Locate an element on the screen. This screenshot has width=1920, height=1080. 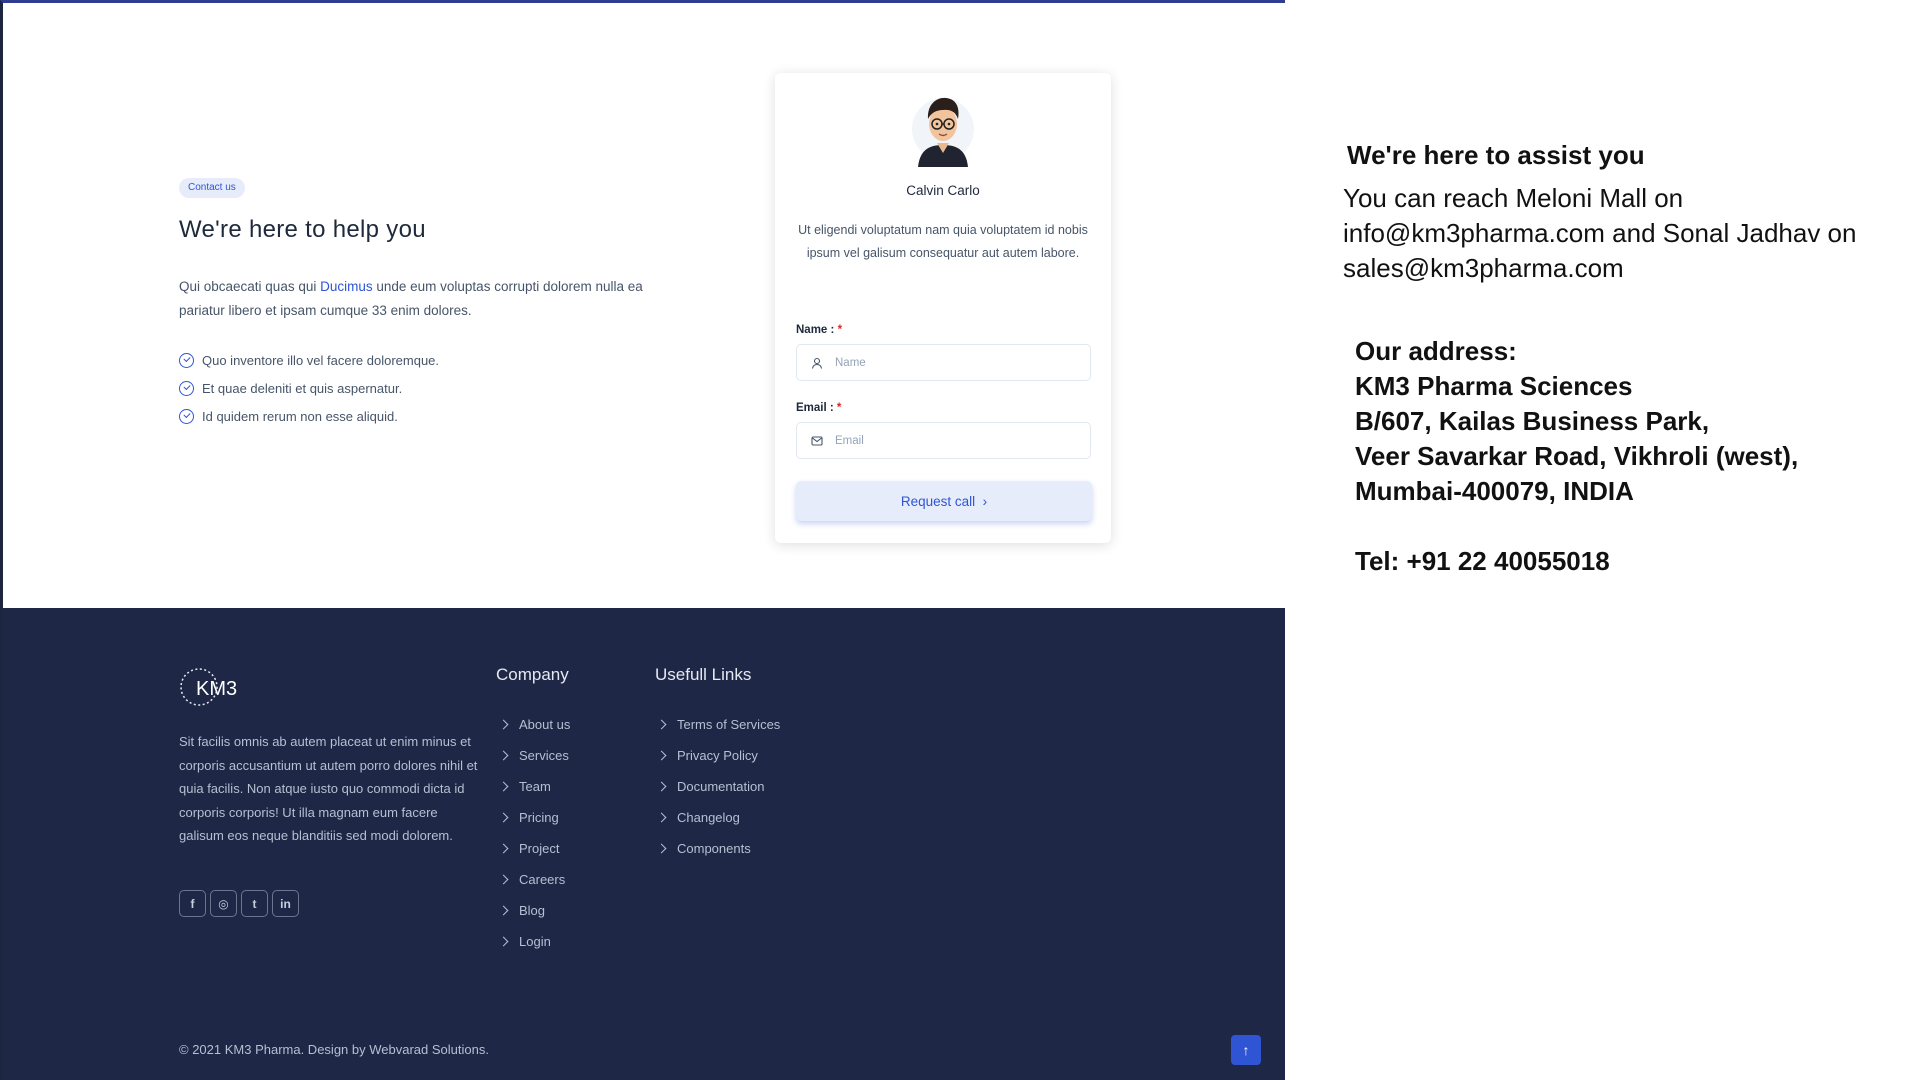
avatar is located at coordinates (943, 132).